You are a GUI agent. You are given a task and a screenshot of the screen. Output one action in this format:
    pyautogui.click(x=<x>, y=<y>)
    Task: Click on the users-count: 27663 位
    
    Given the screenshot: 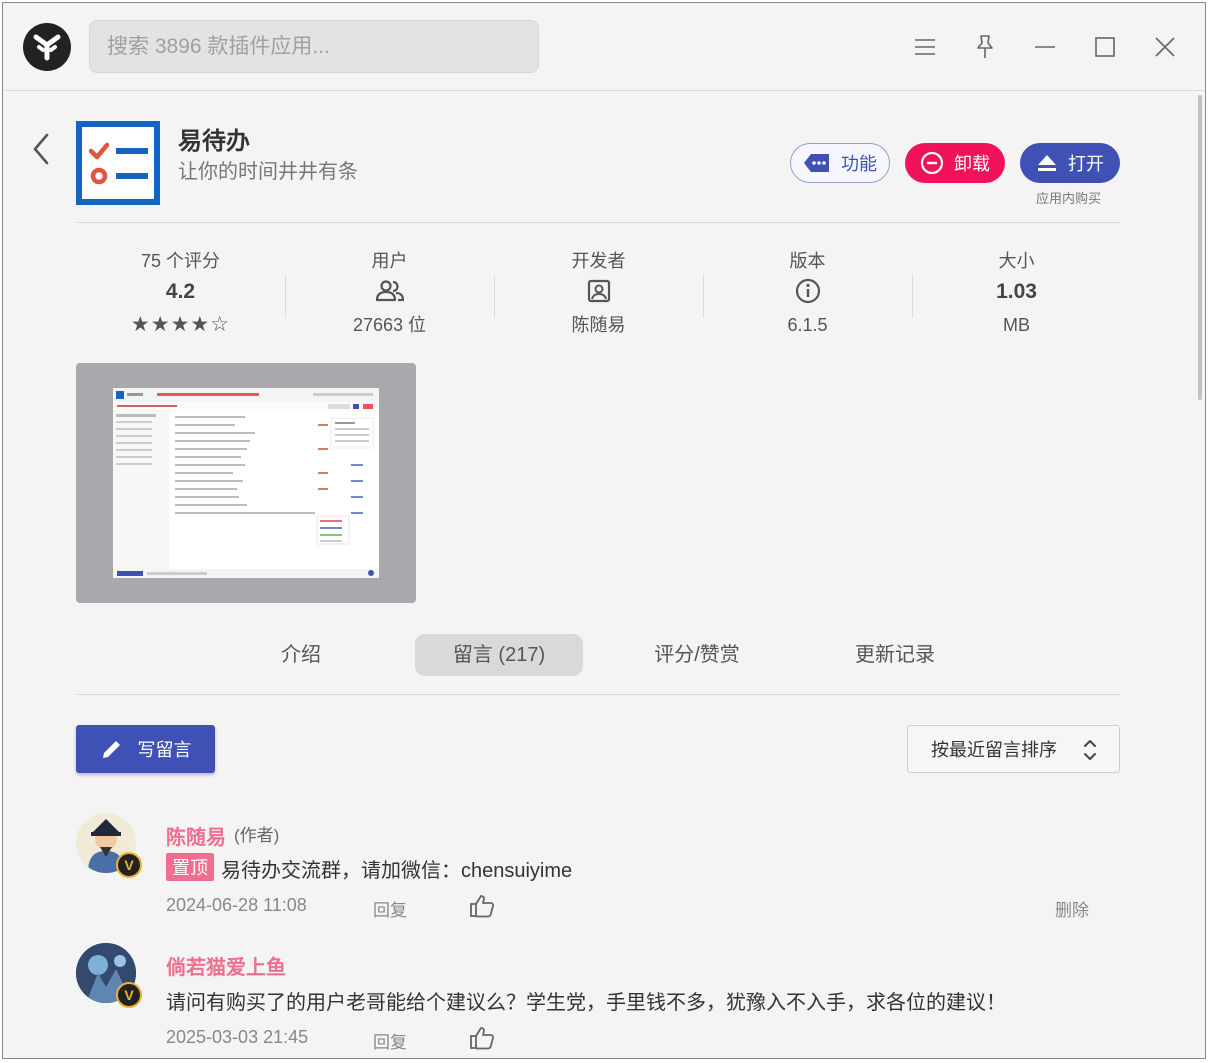 What is the action you would take?
    pyautogui.click(x=389, y=325)
    